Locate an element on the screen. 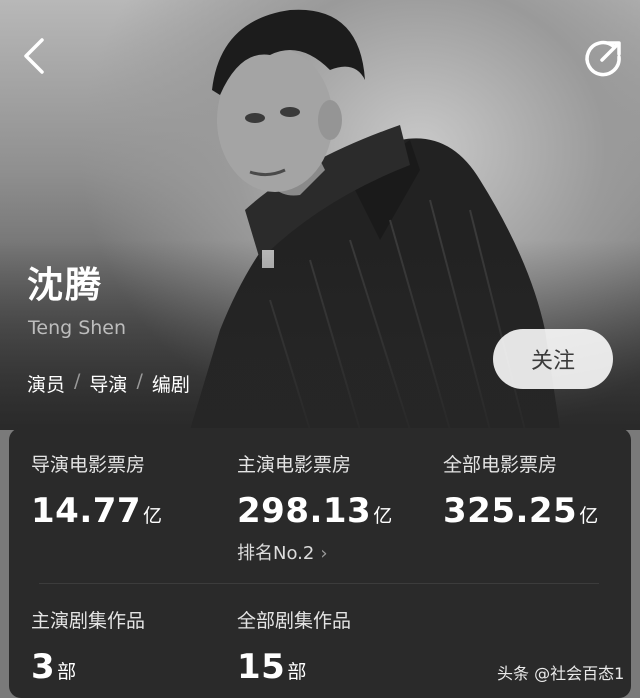 Image resolution: width=640 pixels, height=698 pixels. follow-button: 关注 is located at coordinates (553, 359).